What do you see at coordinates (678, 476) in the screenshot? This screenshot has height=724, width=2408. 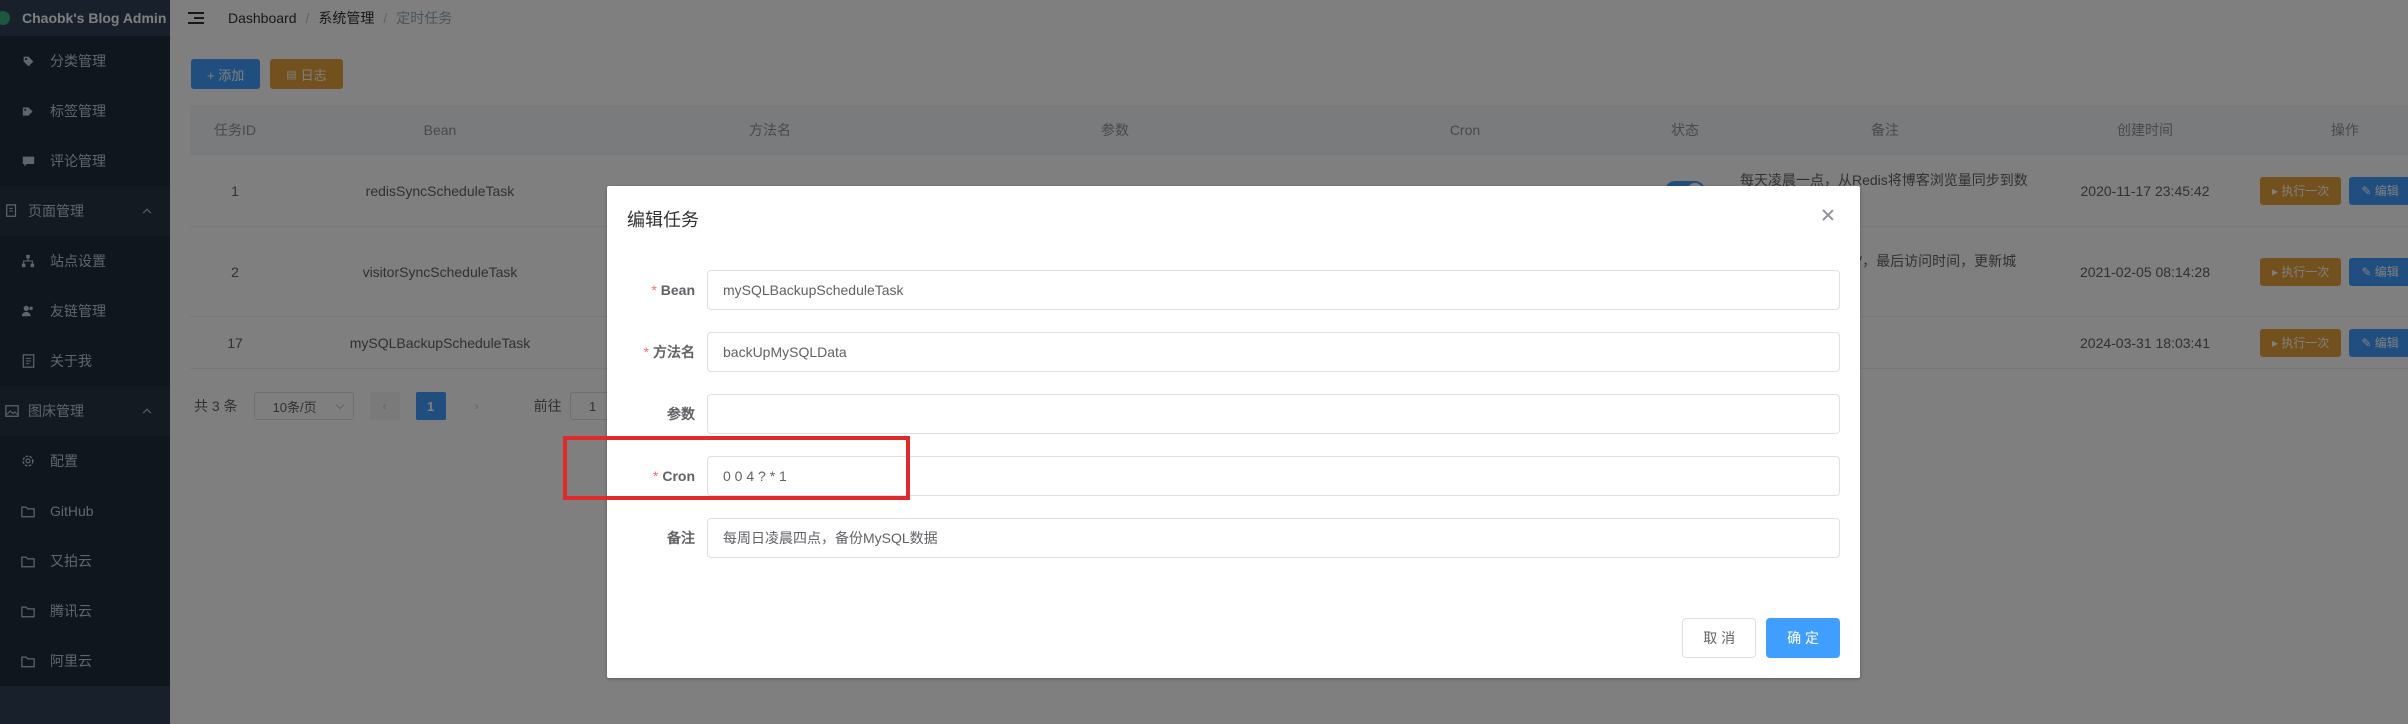 I see `cron-label: Cron` at bounding box center [678, 476].